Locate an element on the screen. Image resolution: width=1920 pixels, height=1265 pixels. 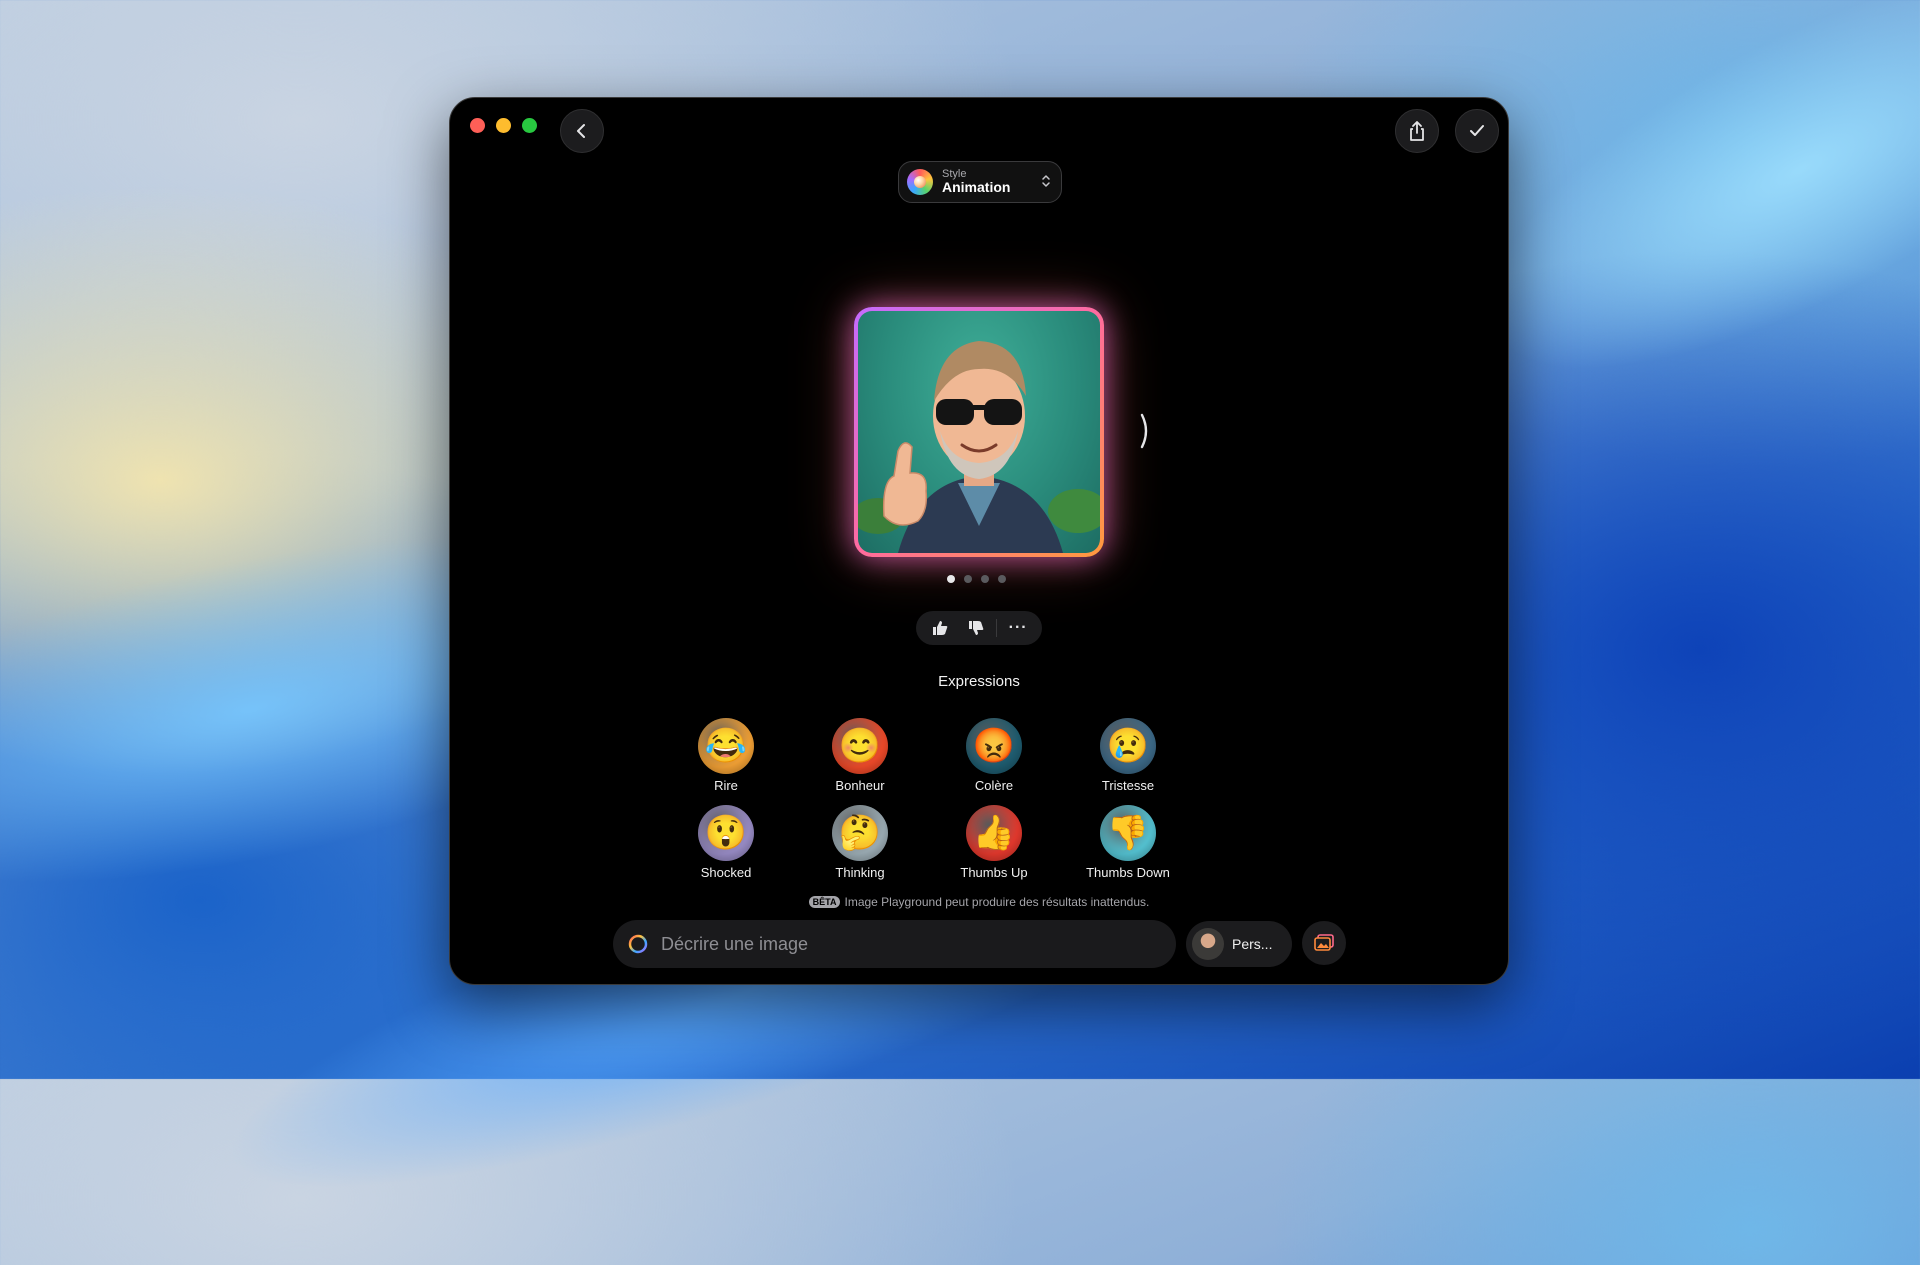
divider is located at coordinates (997, 628).